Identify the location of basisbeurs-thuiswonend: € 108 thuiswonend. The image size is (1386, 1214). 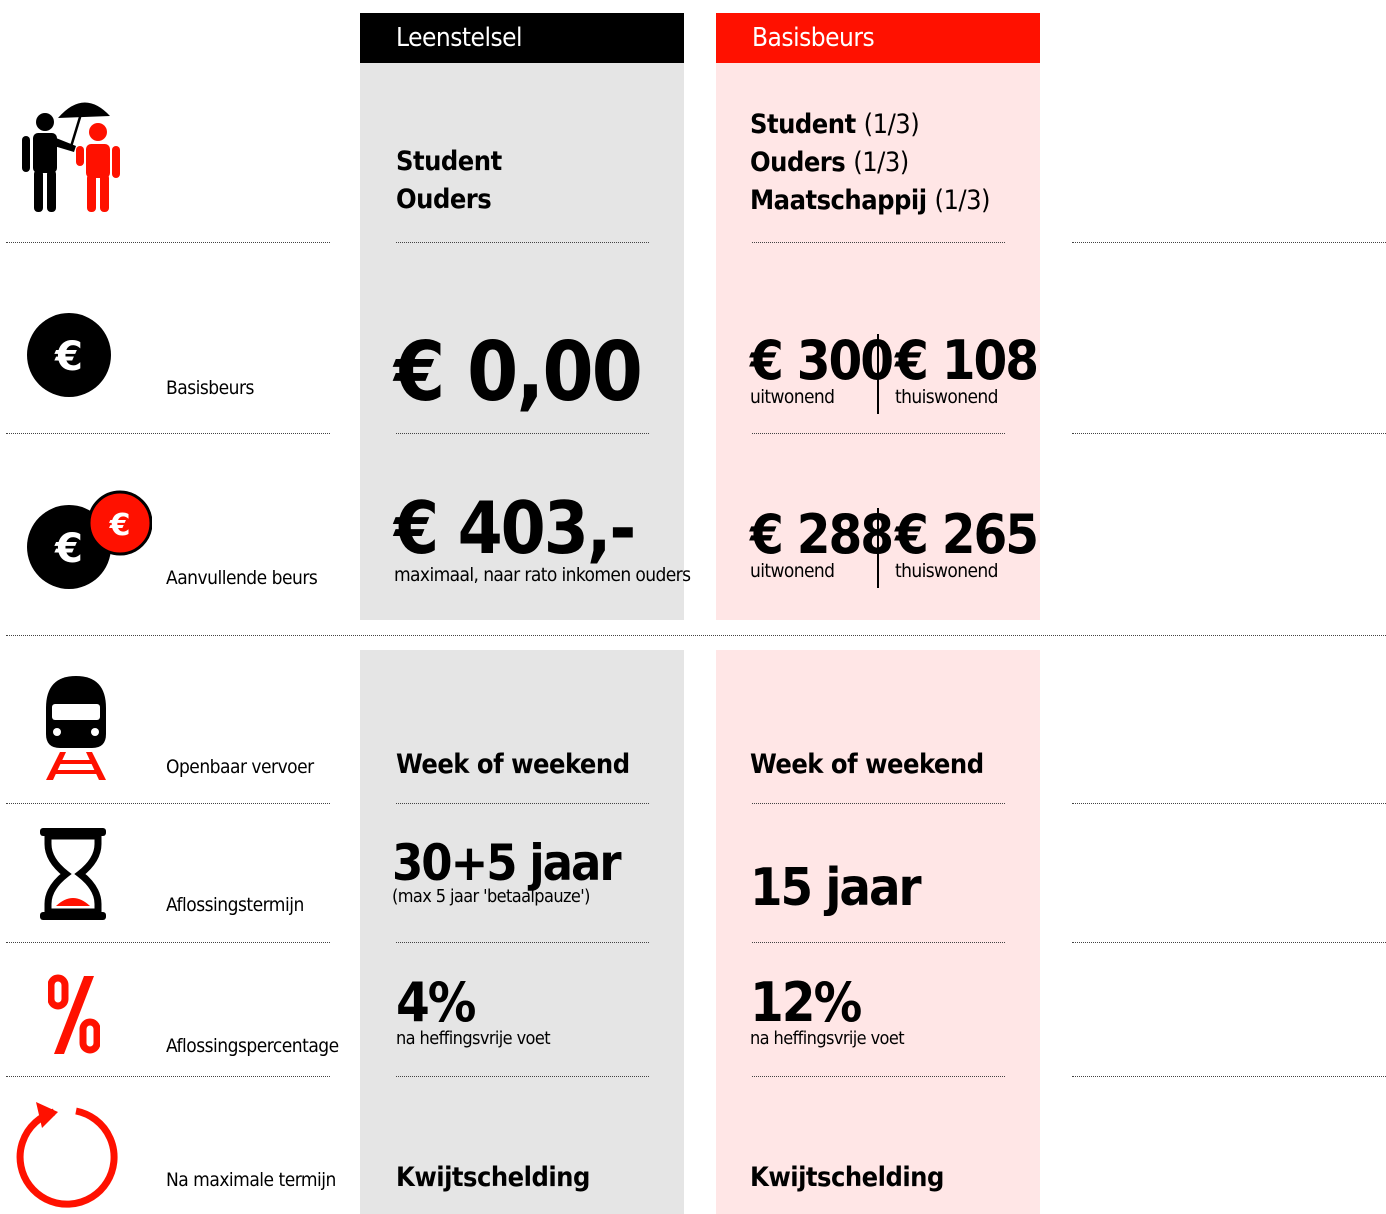
(967, 368).